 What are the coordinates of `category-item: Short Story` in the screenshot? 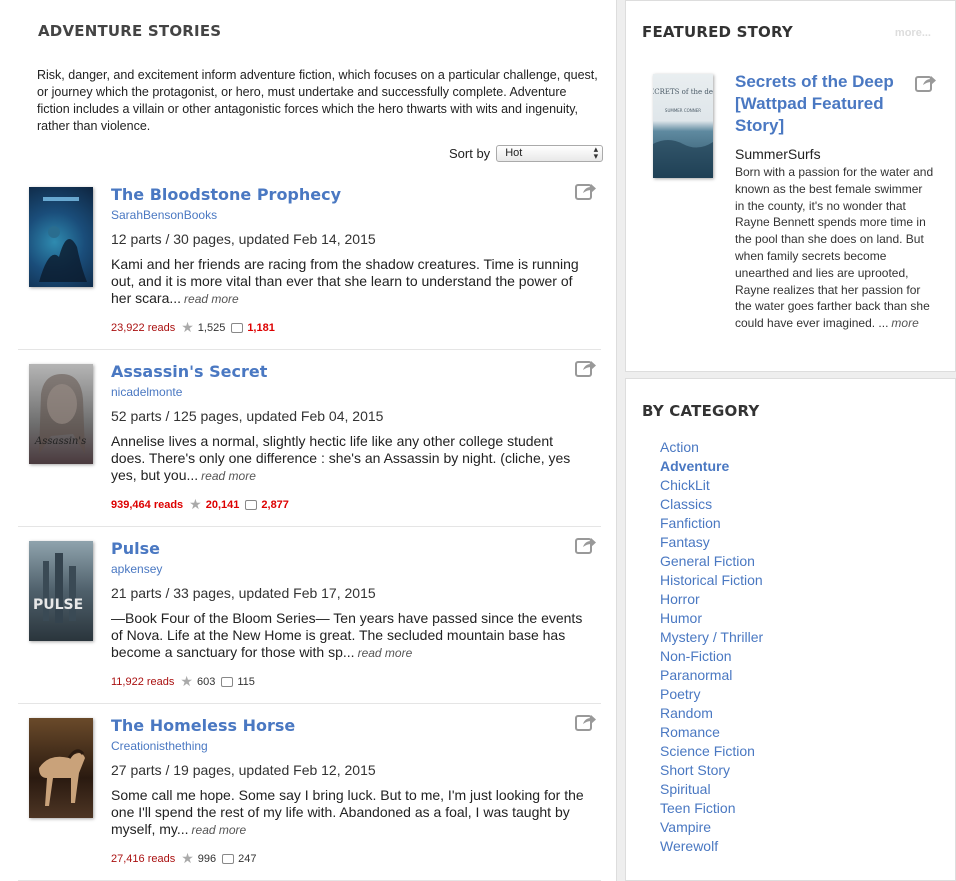 It's located at (711, 770).